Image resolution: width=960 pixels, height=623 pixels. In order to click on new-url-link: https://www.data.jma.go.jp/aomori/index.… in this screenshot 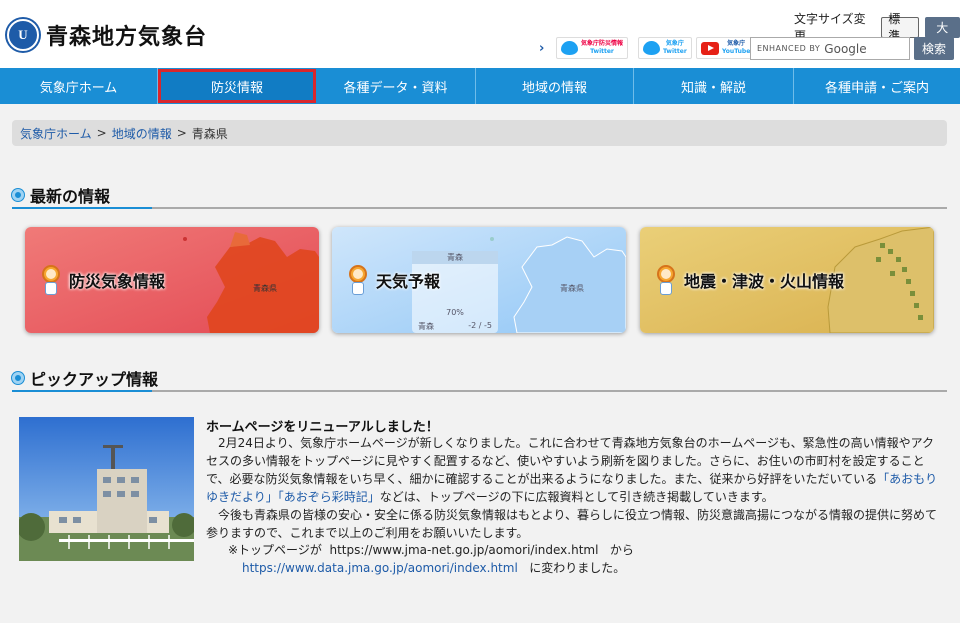, I will do `click(380, 568)`.